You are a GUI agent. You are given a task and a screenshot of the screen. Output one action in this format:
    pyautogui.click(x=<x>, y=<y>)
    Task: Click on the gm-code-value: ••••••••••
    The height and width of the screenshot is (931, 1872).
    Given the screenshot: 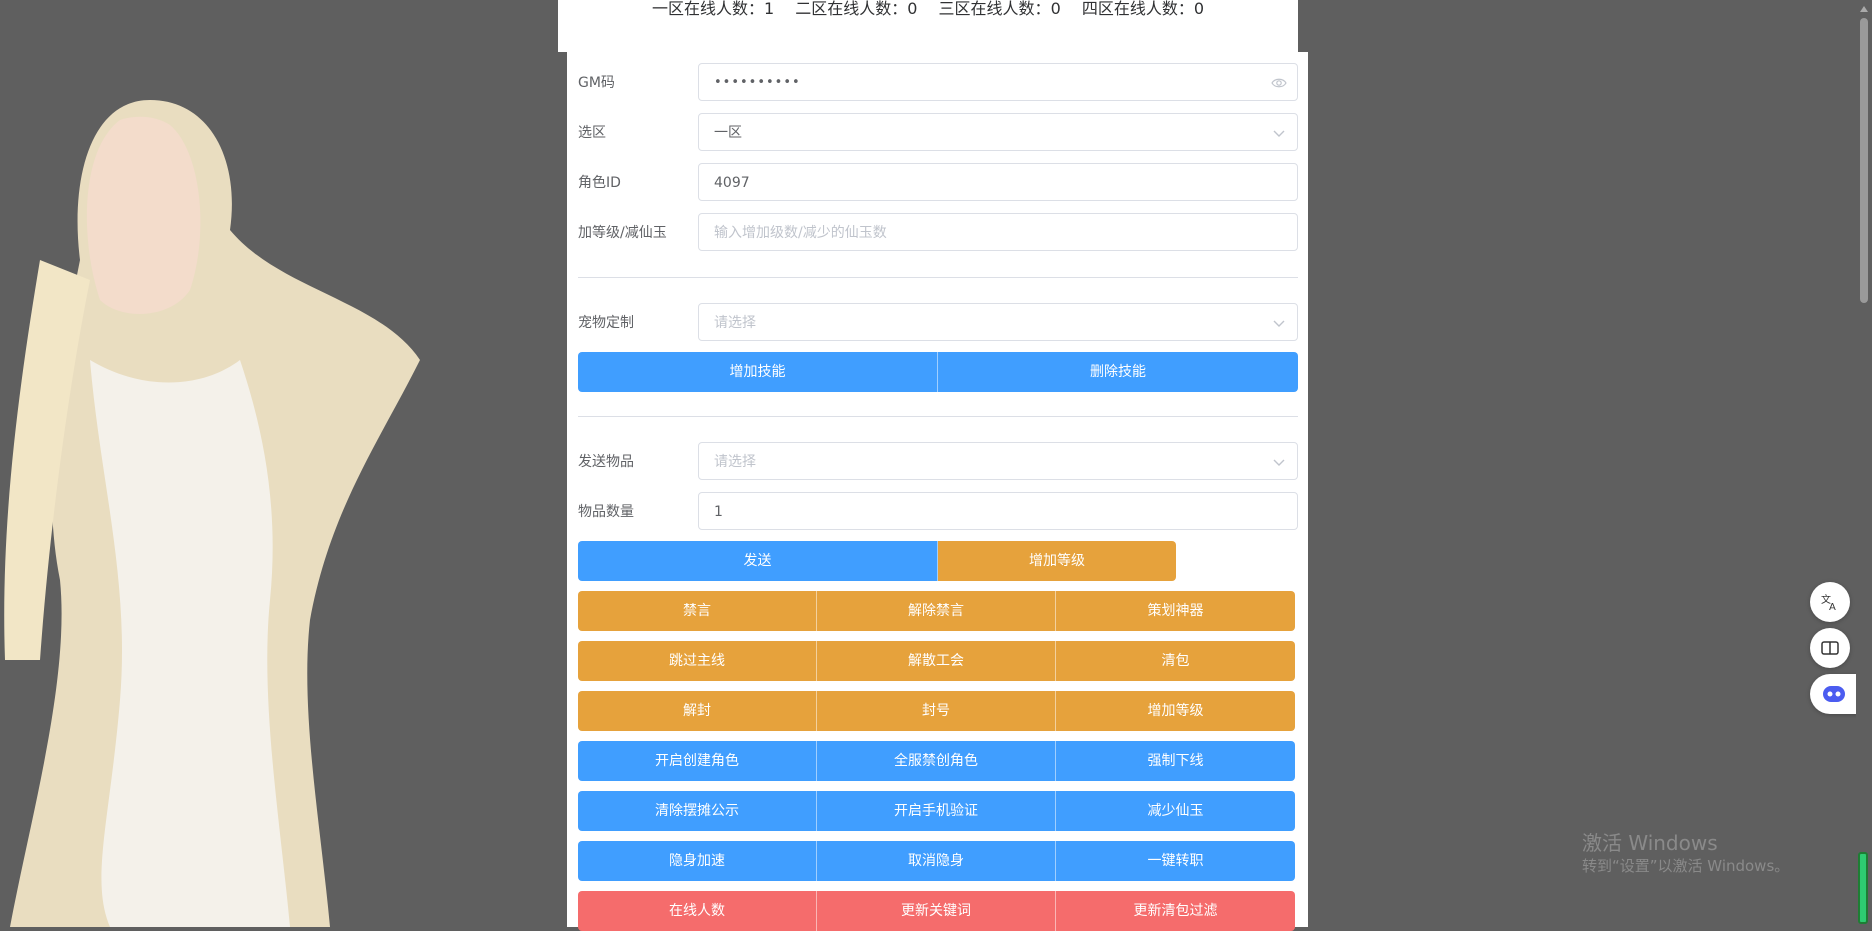 What is the action you would take?
    pyautogui.click(x=757, y=82)
    